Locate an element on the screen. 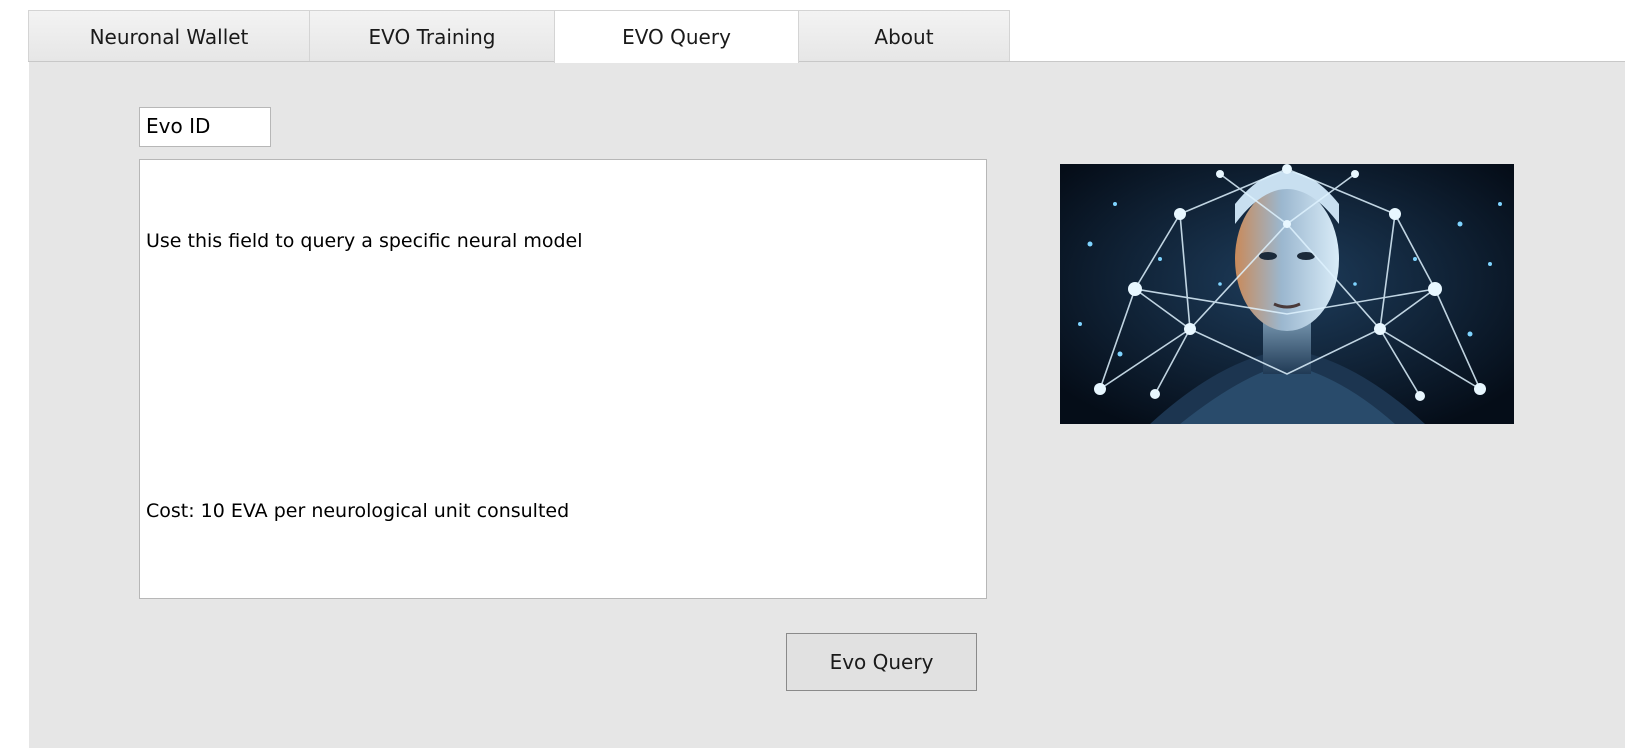 The height and width of the screenshot is (748, 1625). neural-face-illustration-icon is located at coordinates (1287, 294).